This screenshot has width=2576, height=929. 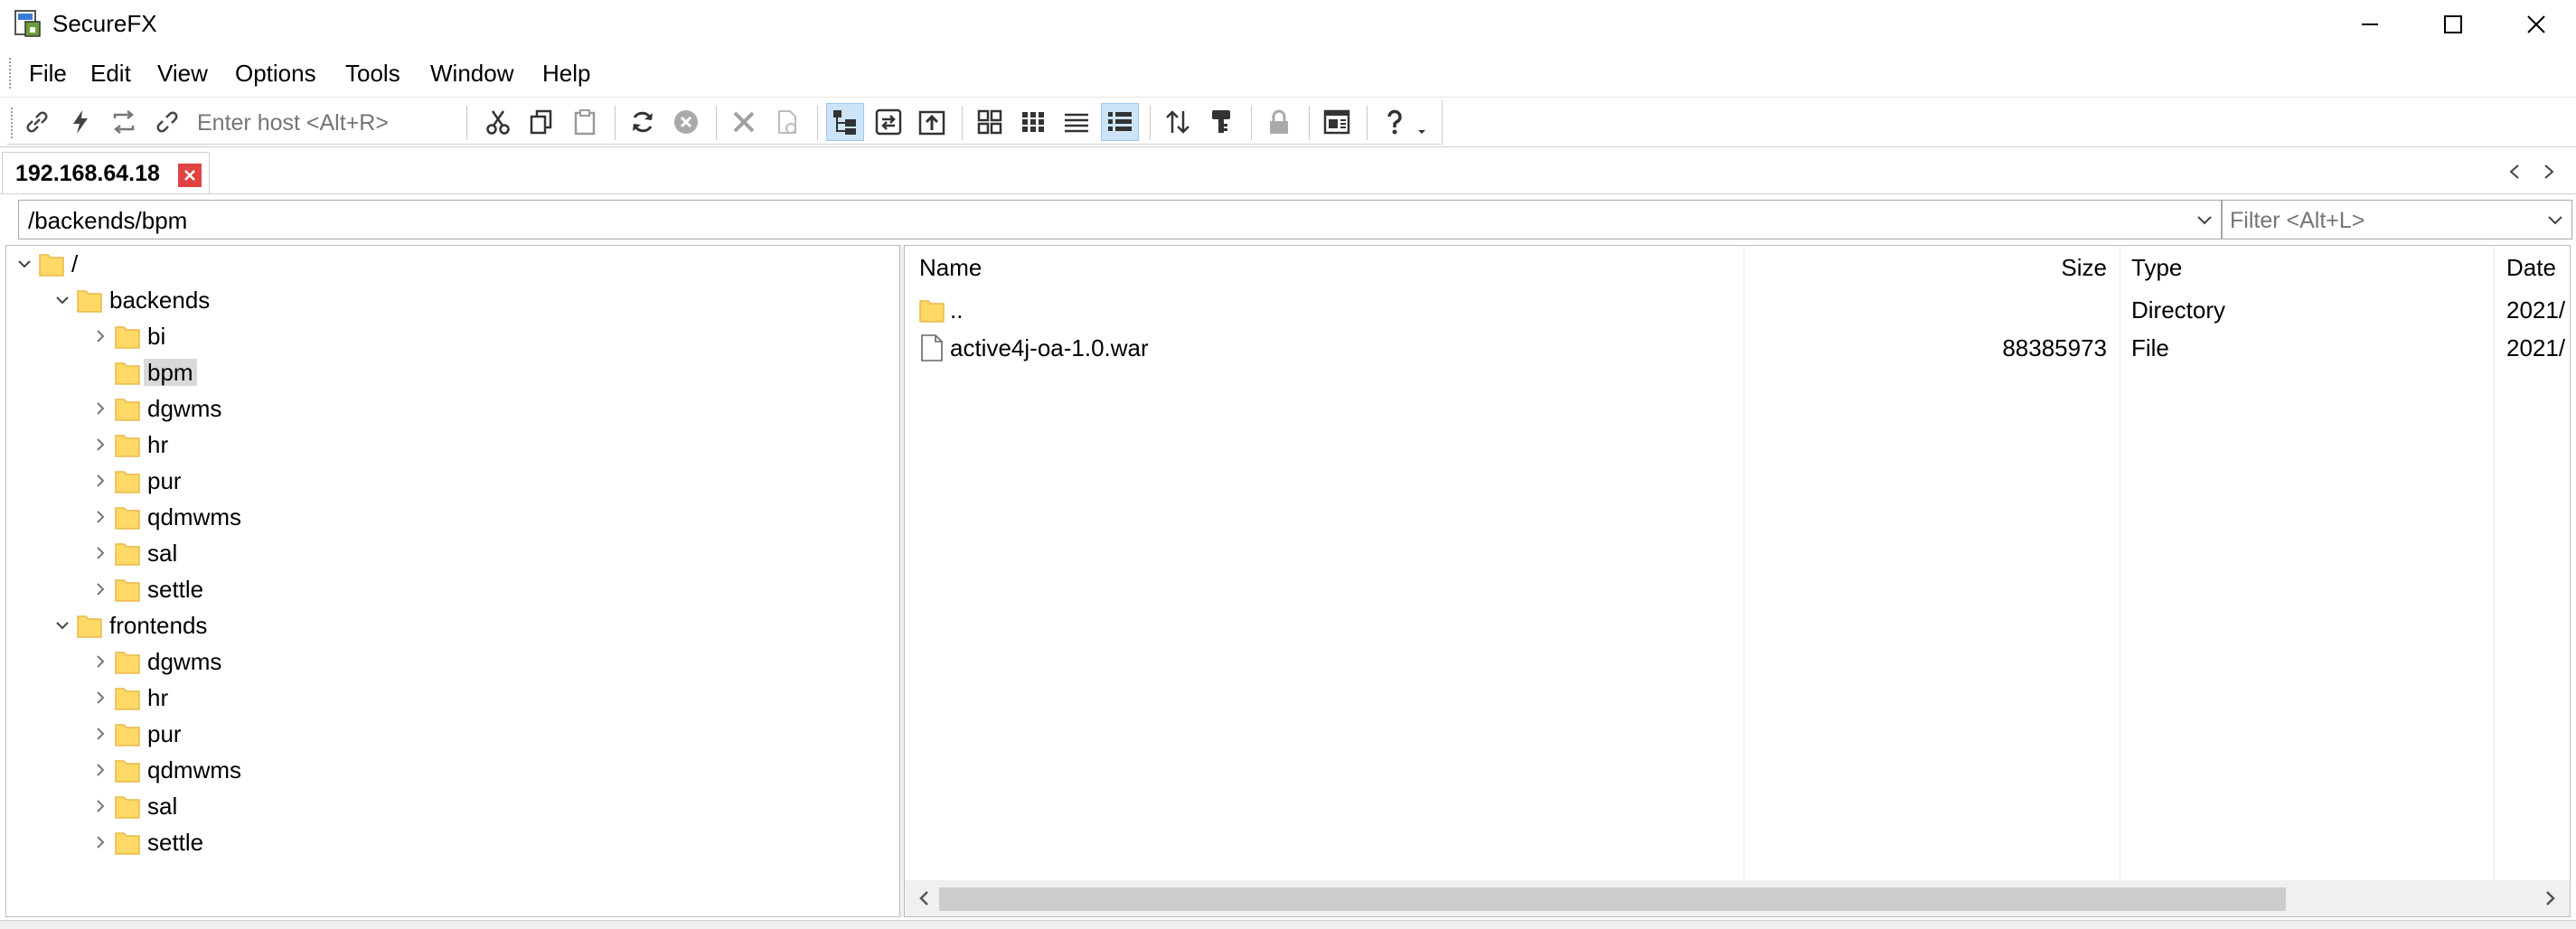 I want to click on tab-scroll-left-button, so click(x=2515, y=171).